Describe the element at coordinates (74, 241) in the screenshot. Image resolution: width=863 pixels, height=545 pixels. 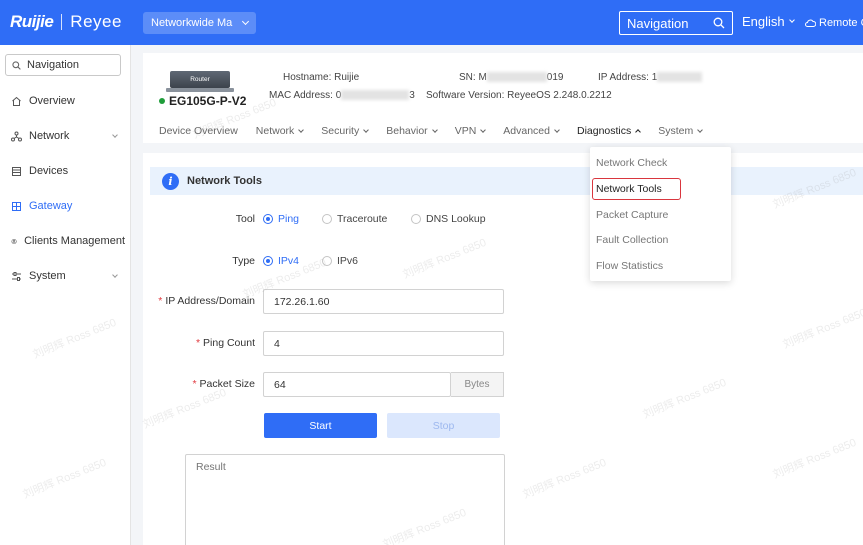
I see `sidebar-item-label: Clients Management` at that location.